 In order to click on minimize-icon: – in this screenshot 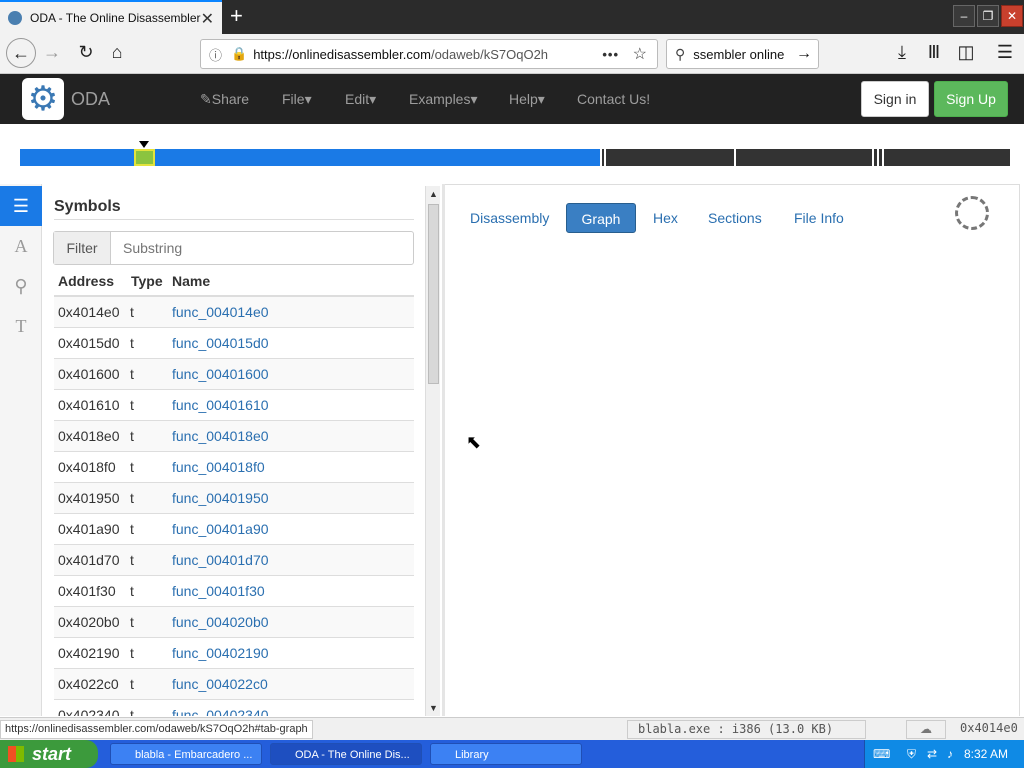, I will do `click(964, 16)`.